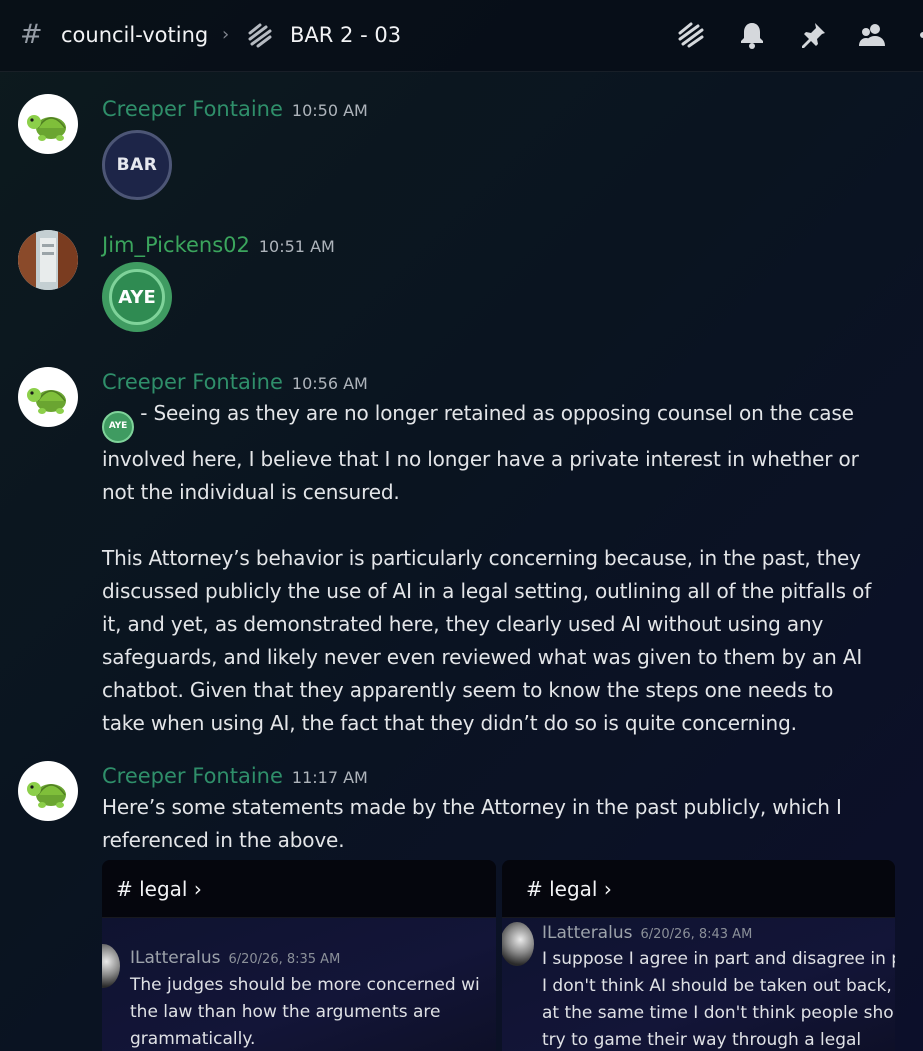  I want to click on thread-name: BAR 2 - 03, so click(345, 35).